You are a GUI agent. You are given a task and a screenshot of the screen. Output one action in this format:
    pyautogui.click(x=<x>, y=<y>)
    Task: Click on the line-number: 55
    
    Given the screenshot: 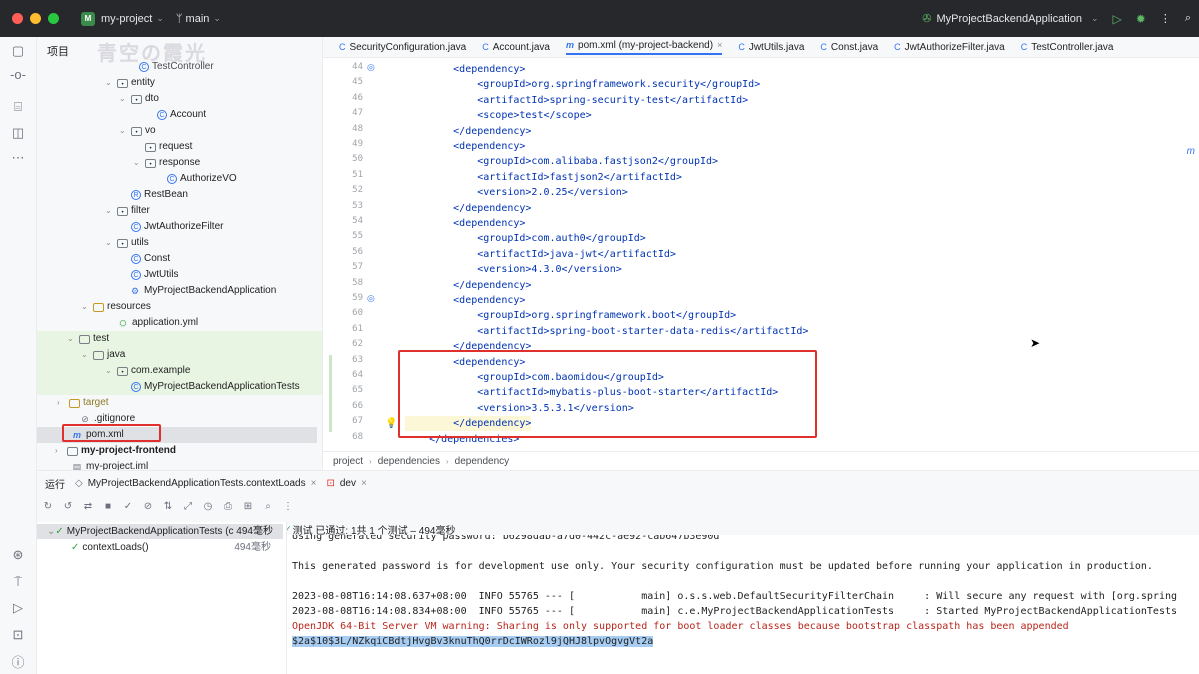 What is the action you would take?
    pyautogui.click(x=357, y=236)
    